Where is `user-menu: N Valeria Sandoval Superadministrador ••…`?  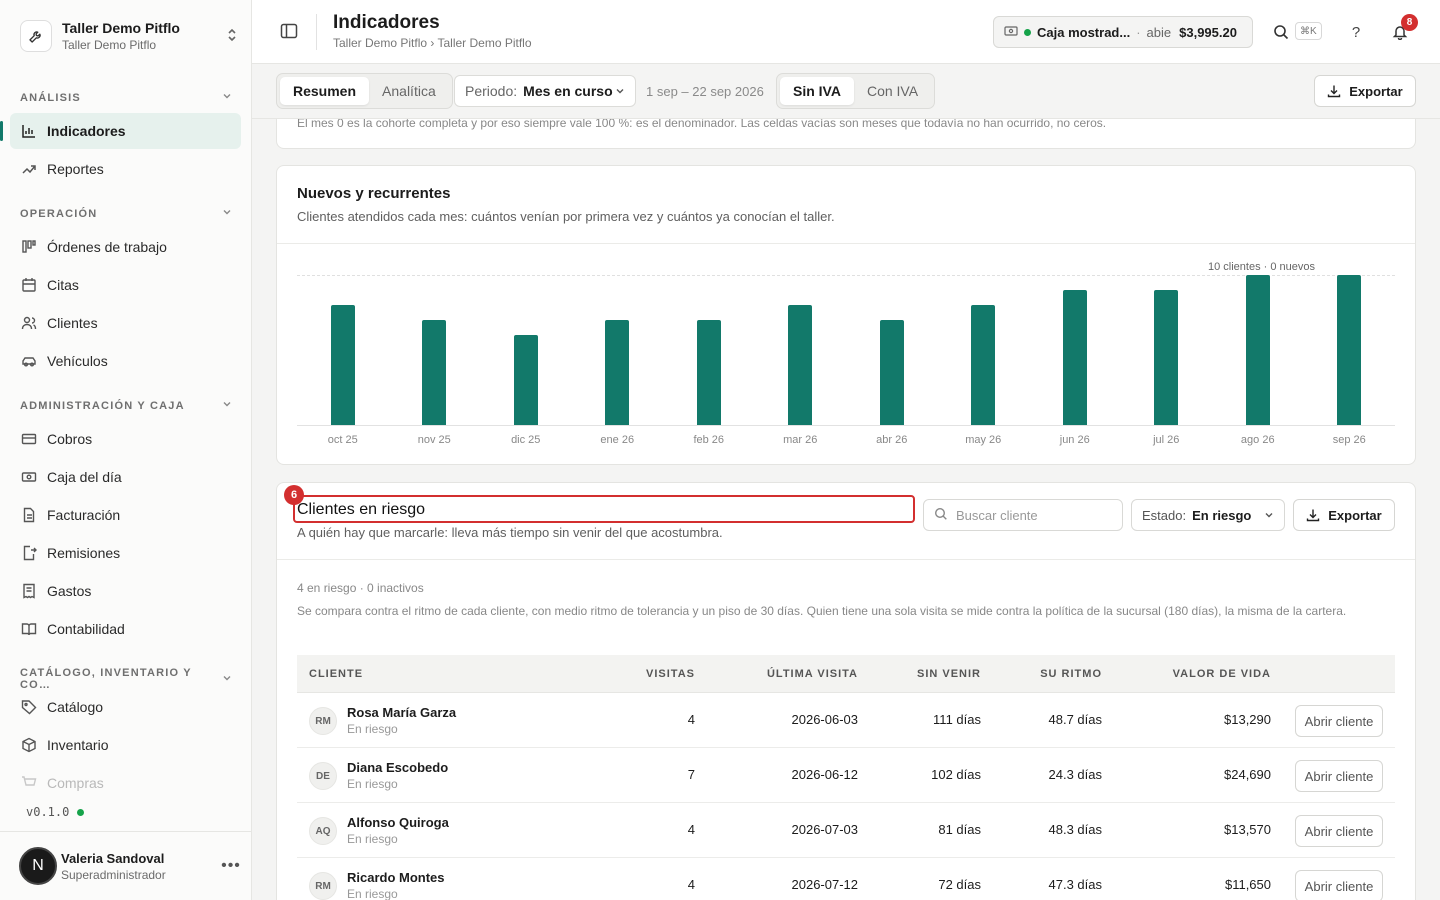 user-menu: N Valeria Sandoval Superadministrador ••… is located at coordinates (125, 865).